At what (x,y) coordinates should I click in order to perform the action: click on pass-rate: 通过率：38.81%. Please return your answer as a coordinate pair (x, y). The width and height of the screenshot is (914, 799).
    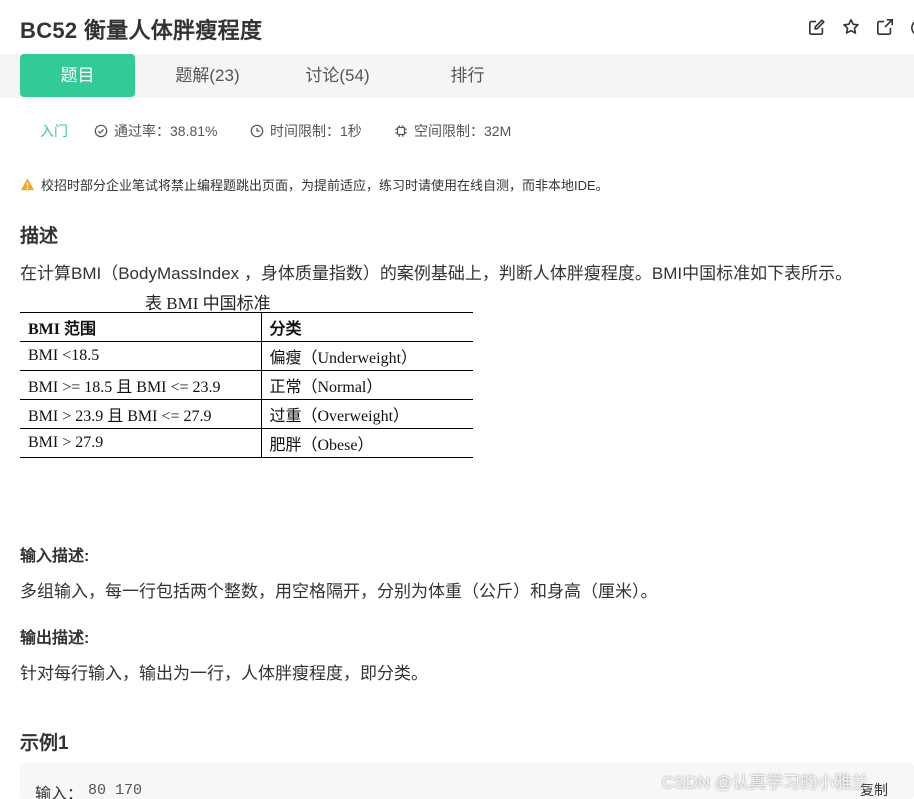
    Looking at the image, I should click on (155, 131).